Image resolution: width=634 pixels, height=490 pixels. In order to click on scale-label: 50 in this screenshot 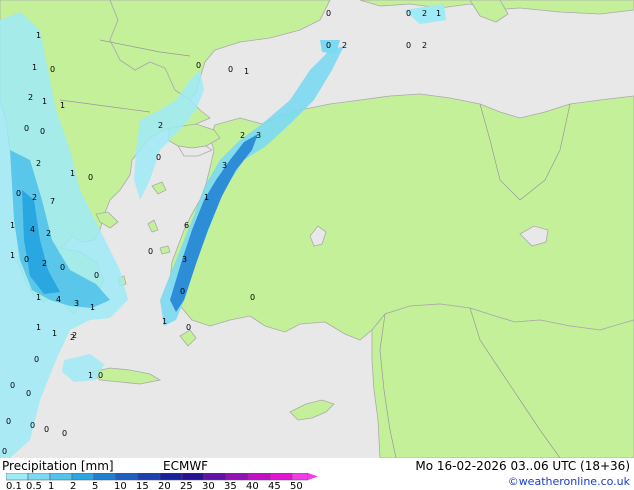, I will do `click(296, 485)`.